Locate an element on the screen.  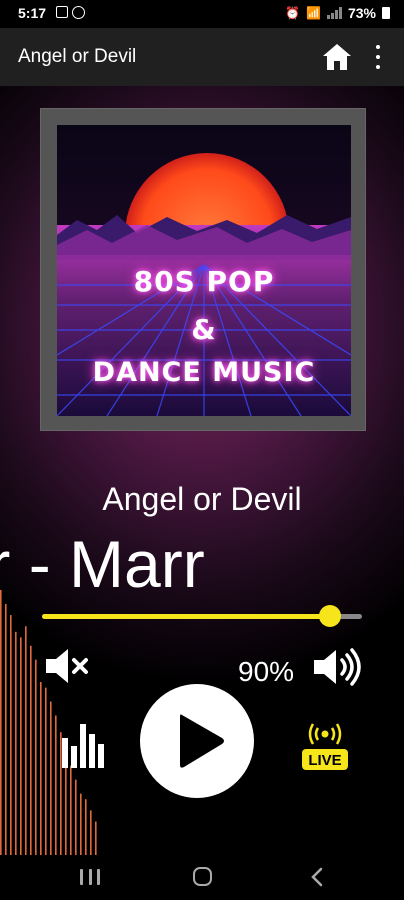
battery-percent: 73% is located at coordinates (361, 13).